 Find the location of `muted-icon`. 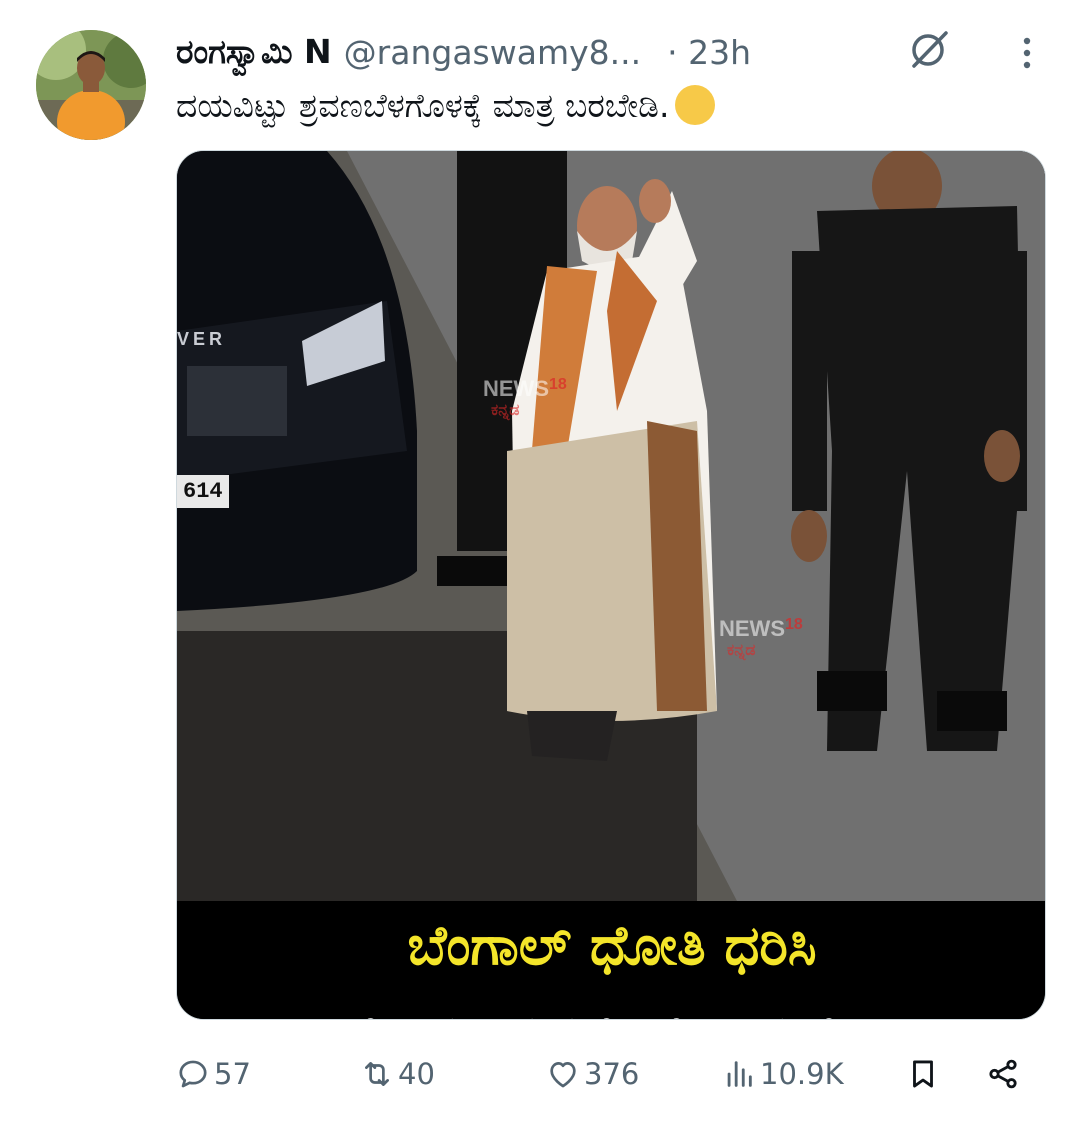

muted-icon is located at coordinates (930, 49).